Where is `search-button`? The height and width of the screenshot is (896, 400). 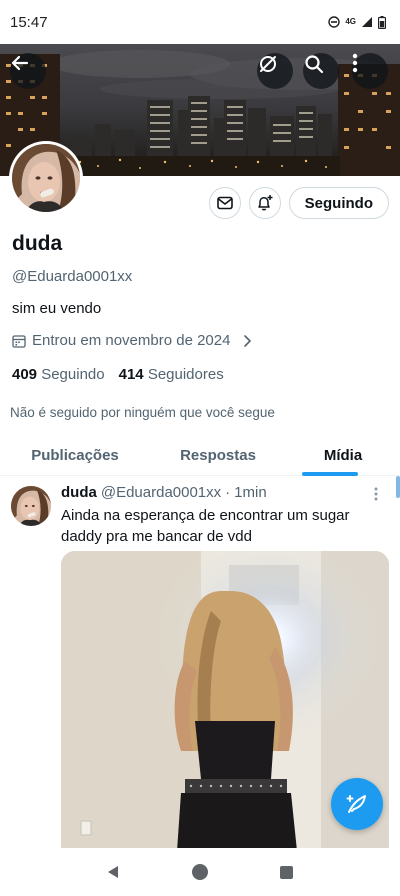
search-button is located at coordinates (321, 71).